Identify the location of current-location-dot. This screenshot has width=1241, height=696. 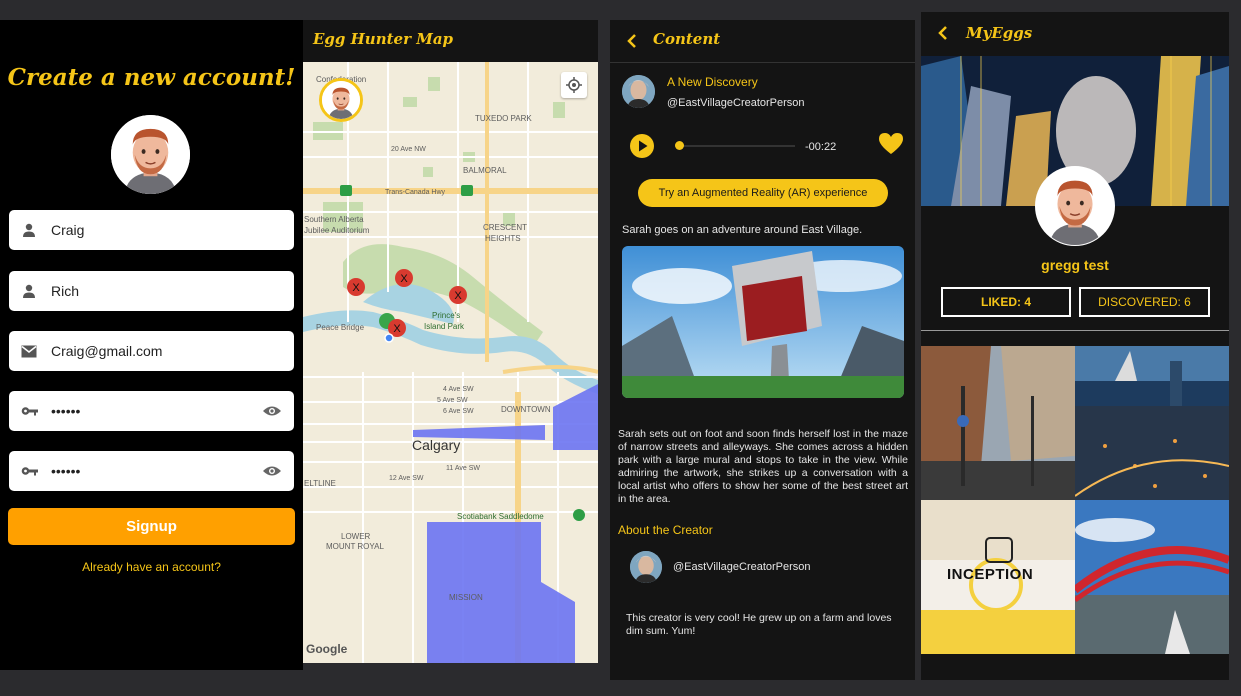
(389, 338).